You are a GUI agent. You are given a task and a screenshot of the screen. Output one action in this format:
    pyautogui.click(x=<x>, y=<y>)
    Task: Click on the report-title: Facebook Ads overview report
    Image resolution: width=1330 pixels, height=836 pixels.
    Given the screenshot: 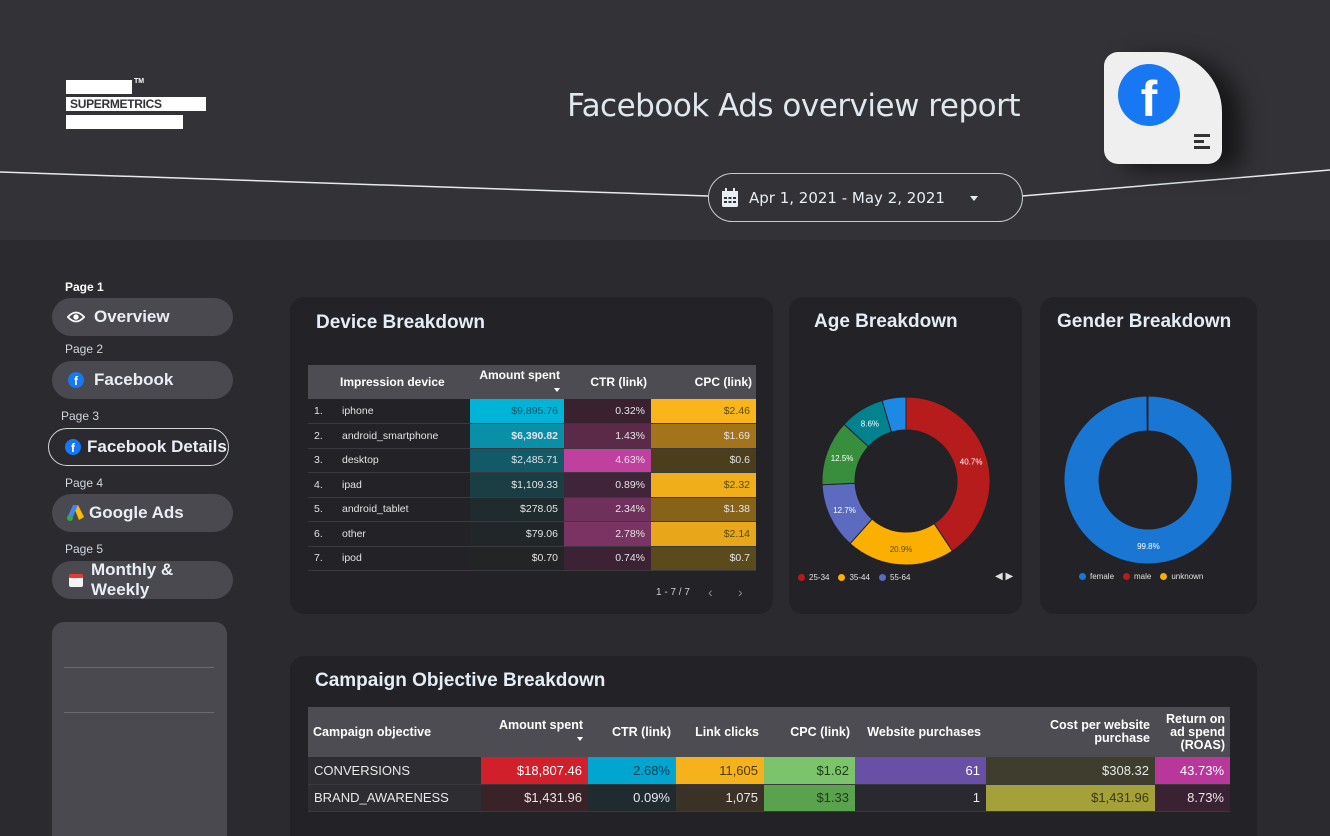 What is the action you would take?
    pyautogui.click(x=793, y=106)
    